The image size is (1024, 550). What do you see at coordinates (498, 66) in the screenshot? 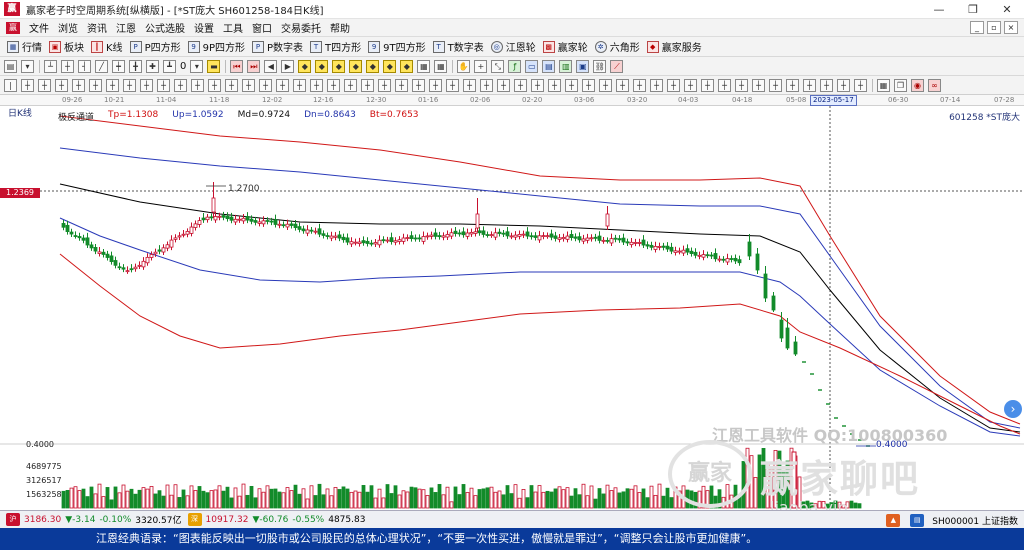
I see `arrow-cross-icon: ⤡` at bounding box center [498, 66].